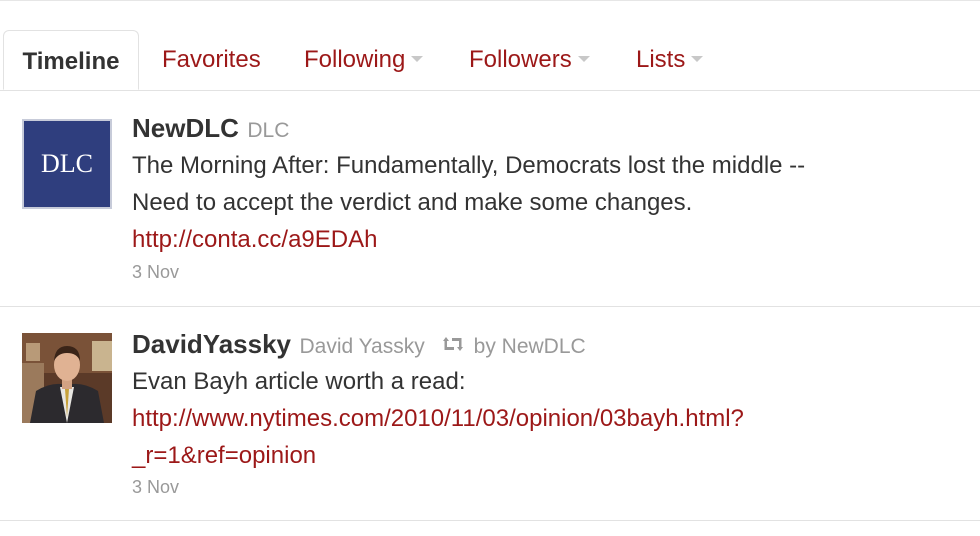 The width and height of the screenshot is (980, 536). I want to click on avatar, so click(67, 378).